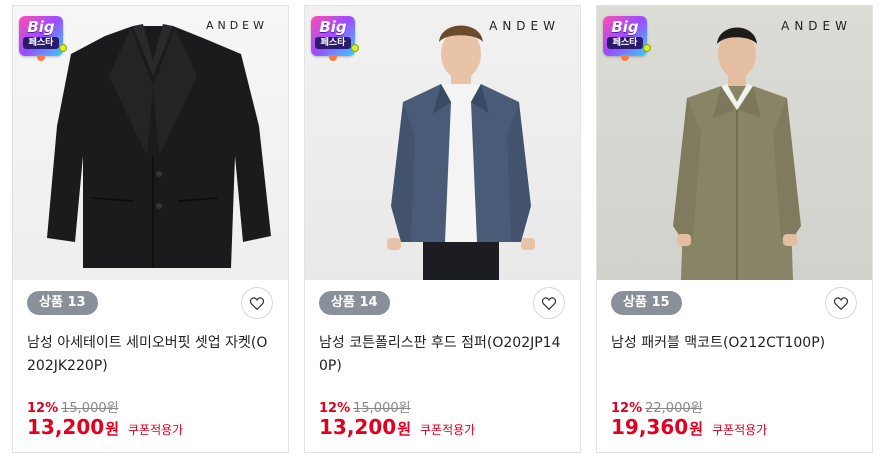 Image resolution: width=882 pixels, height=461 pixels. What do you see at coordinates (354, 303) in the screenshot?
I see `product-number-badge: 상품 14` at bounding box center [354, 303].